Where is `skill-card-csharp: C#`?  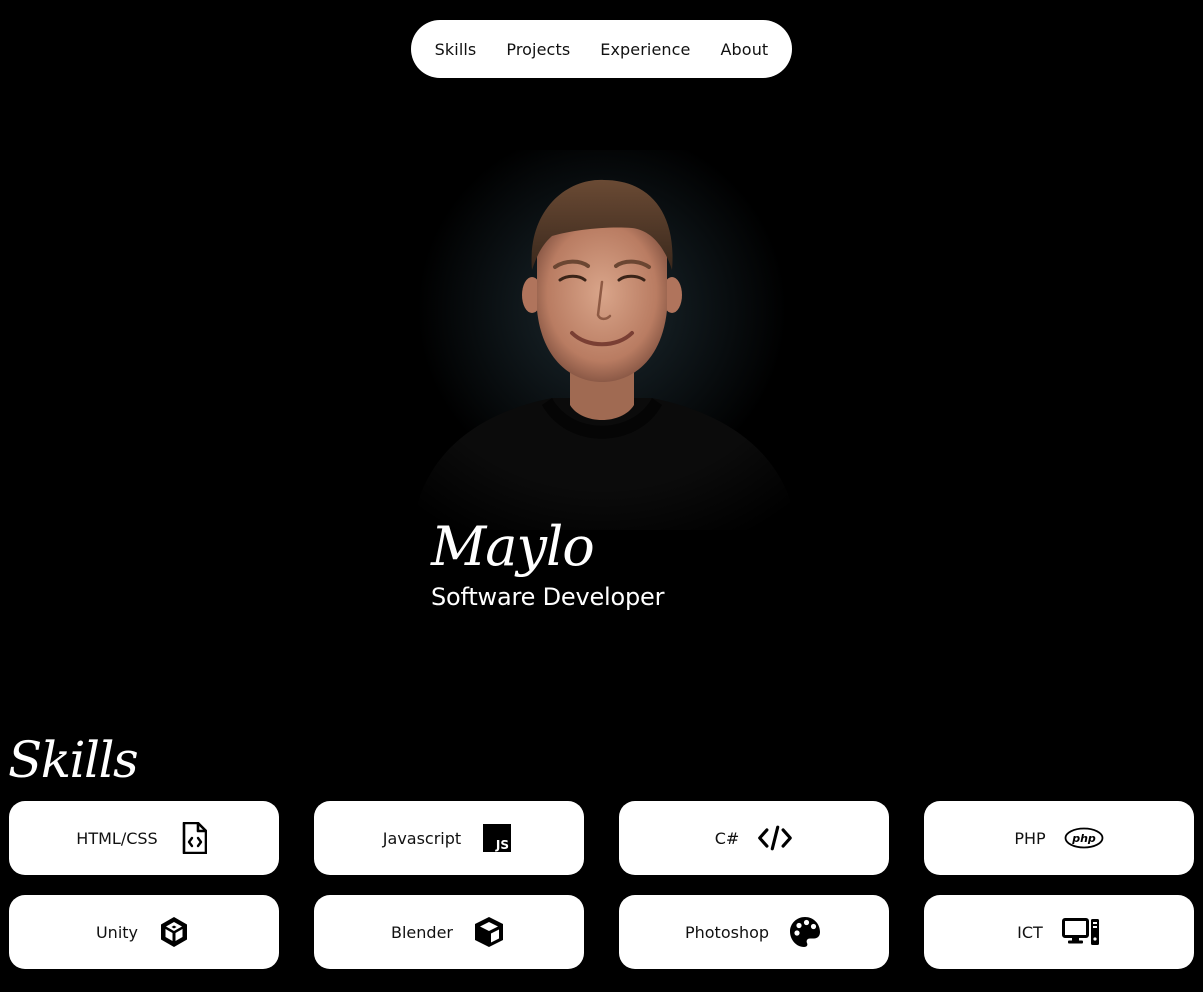 skill-card-csharp: C# is located at coordinates (754, 838).